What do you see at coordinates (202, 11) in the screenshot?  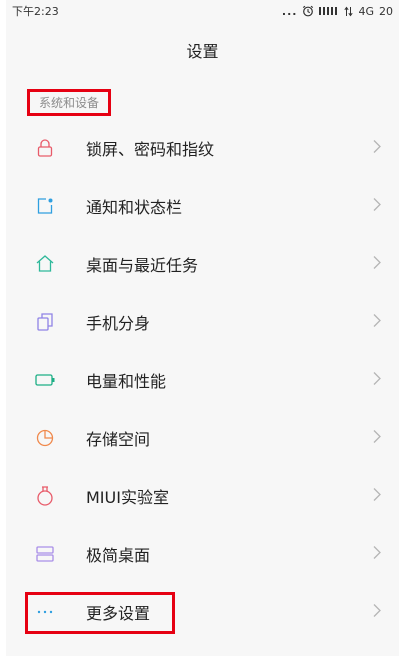 I see `status-bar: 下午2:23 ... 4G 20` at bounding box center [202, 11].